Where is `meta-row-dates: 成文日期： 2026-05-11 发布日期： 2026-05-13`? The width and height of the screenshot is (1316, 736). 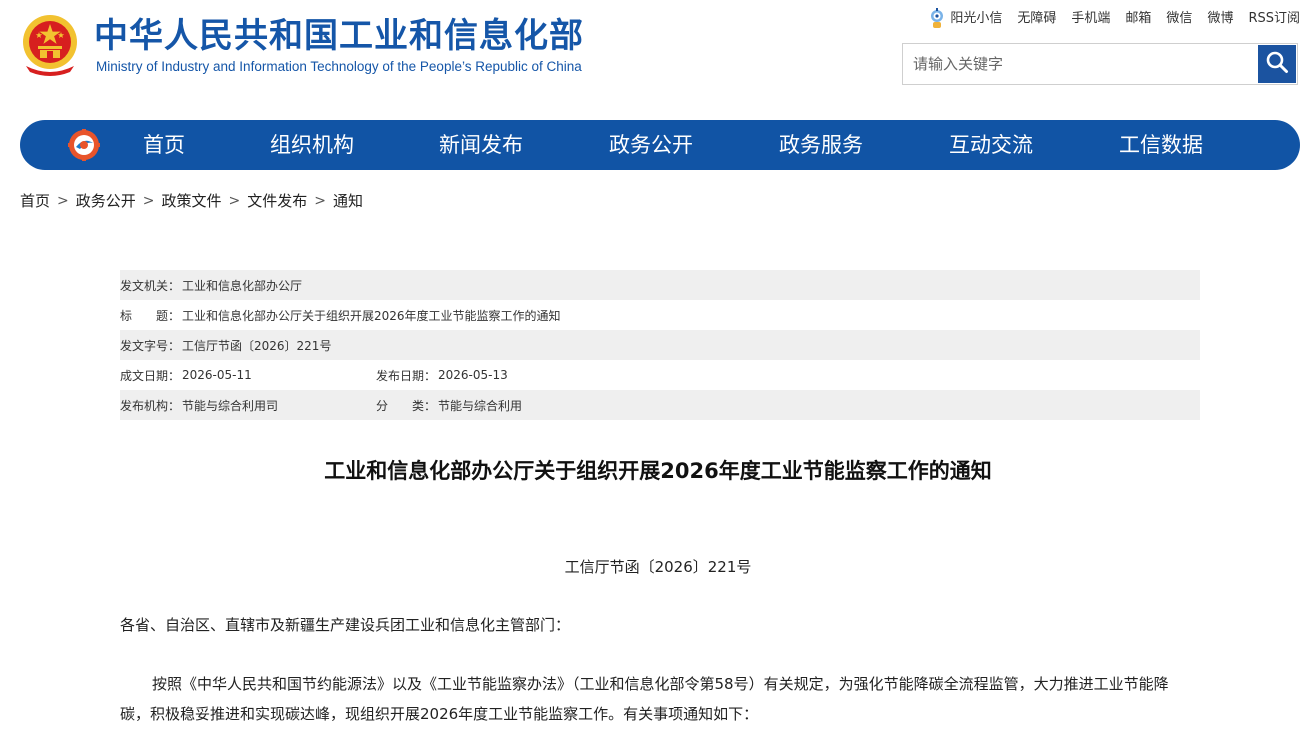
meta-row-dates: 成文日期： 2026-05-11 发布日期： 2026-05-13 is located at coordinates (660, 375).